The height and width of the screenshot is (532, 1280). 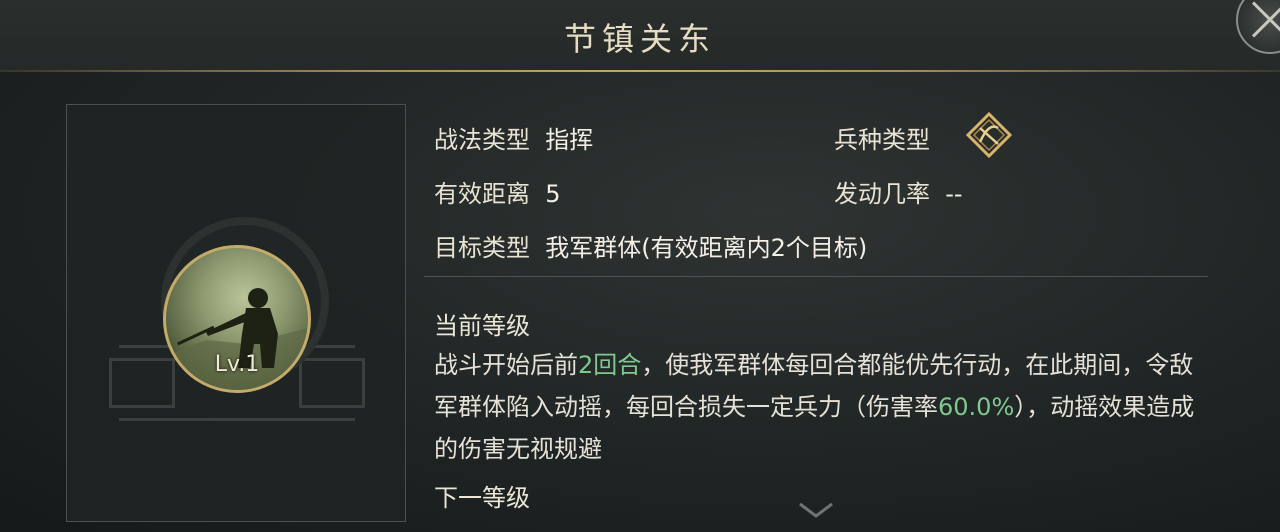 I want to click on trigger-rate-value: --, so click(x=954, y=194).